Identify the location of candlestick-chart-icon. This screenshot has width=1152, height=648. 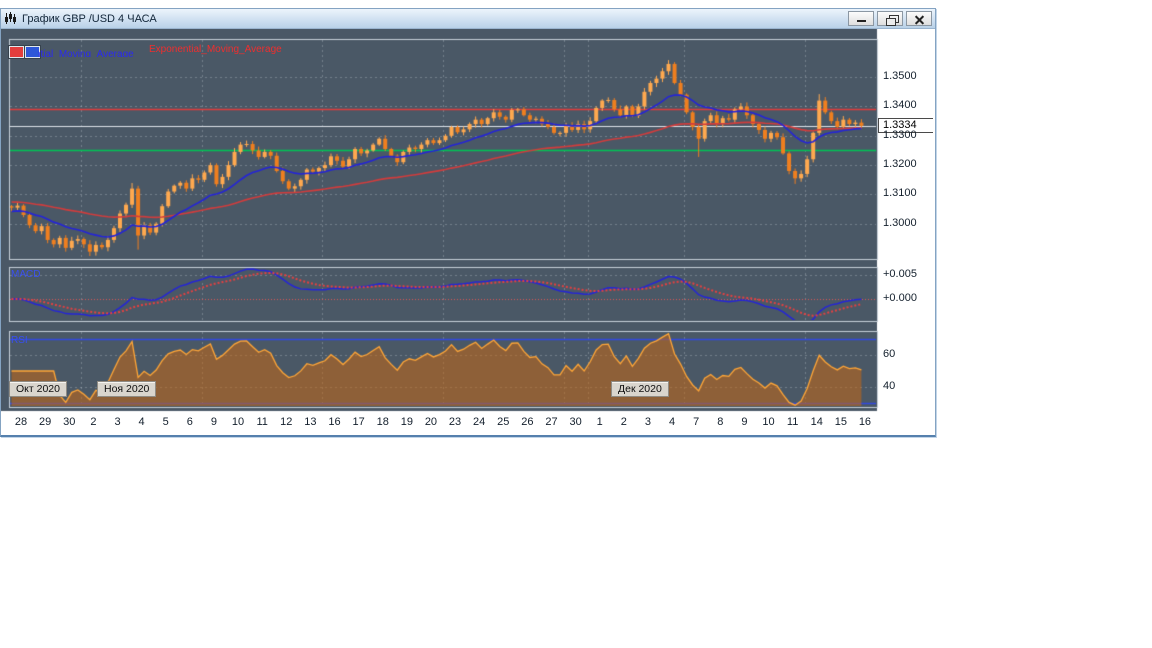
(10, 18).